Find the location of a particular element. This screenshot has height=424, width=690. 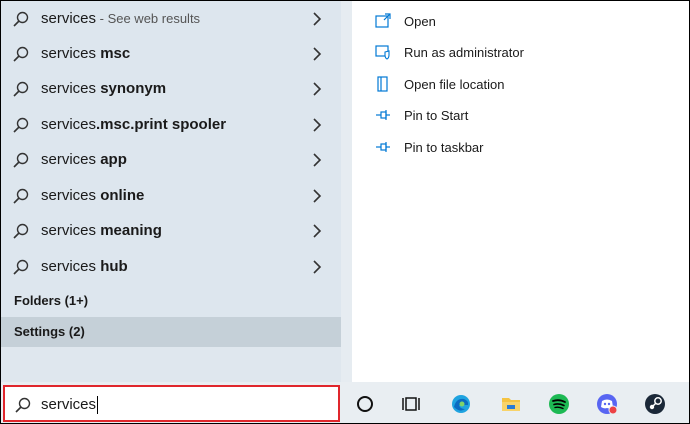

spotify-icon is located at coordinates (559, 404).